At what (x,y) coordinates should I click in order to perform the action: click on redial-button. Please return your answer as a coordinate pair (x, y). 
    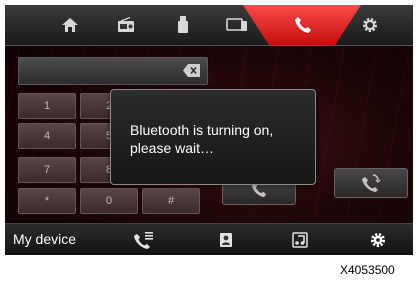
    Looking at the image, I should click on (371, 183).